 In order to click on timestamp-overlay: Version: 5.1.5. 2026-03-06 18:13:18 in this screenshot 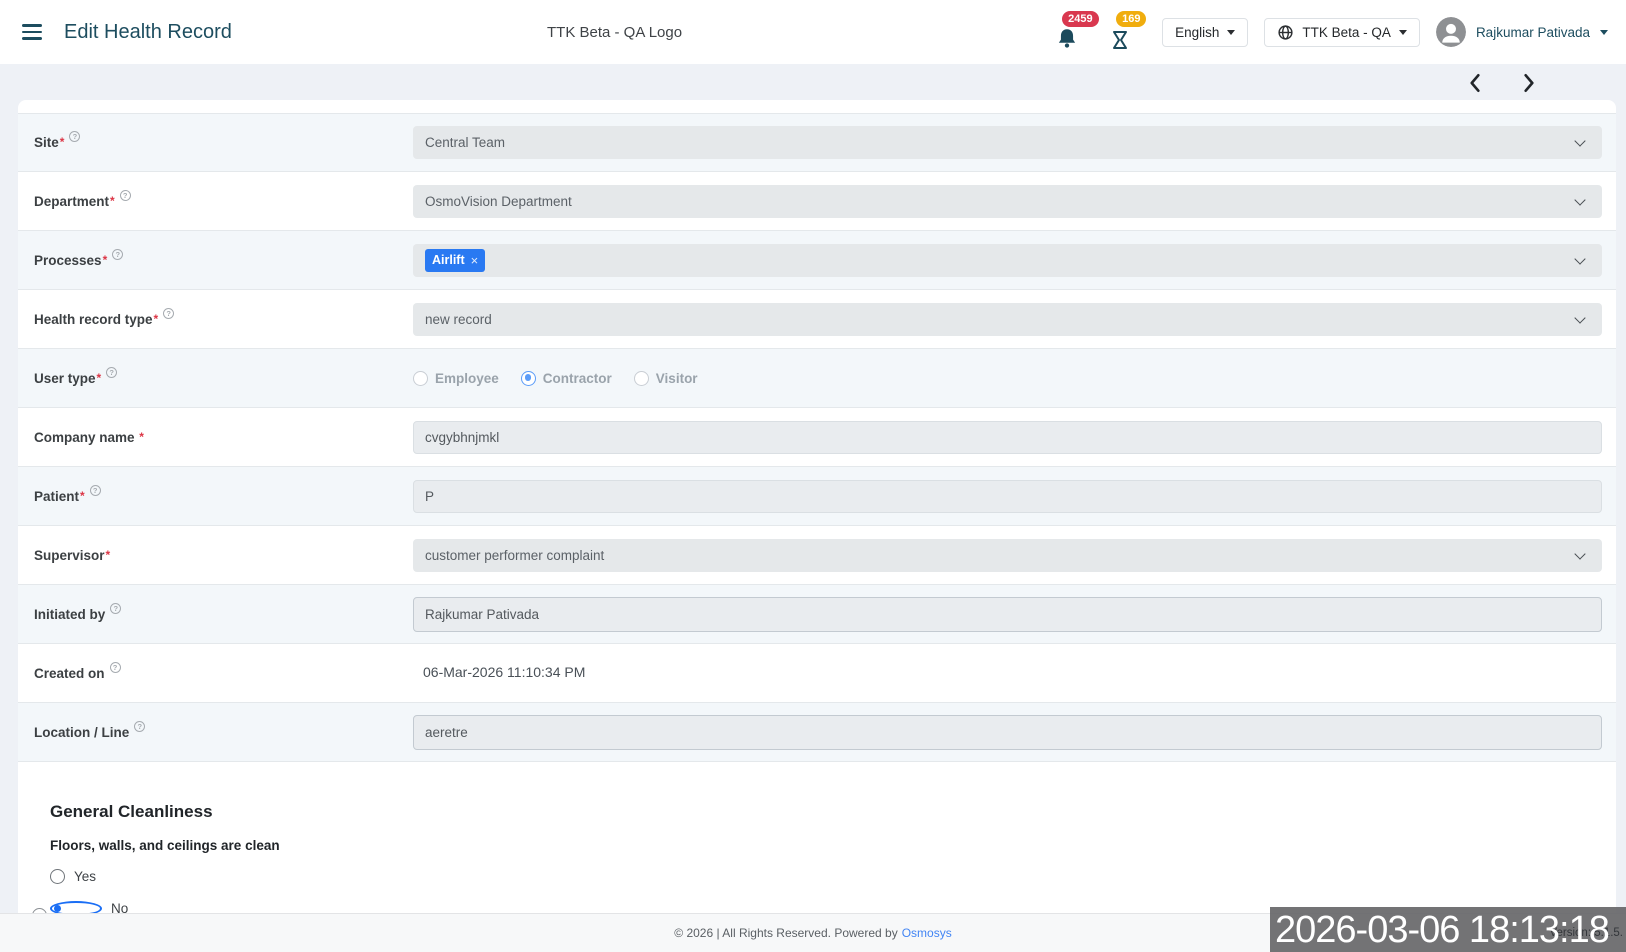, I will do `click(1448, 929)`.